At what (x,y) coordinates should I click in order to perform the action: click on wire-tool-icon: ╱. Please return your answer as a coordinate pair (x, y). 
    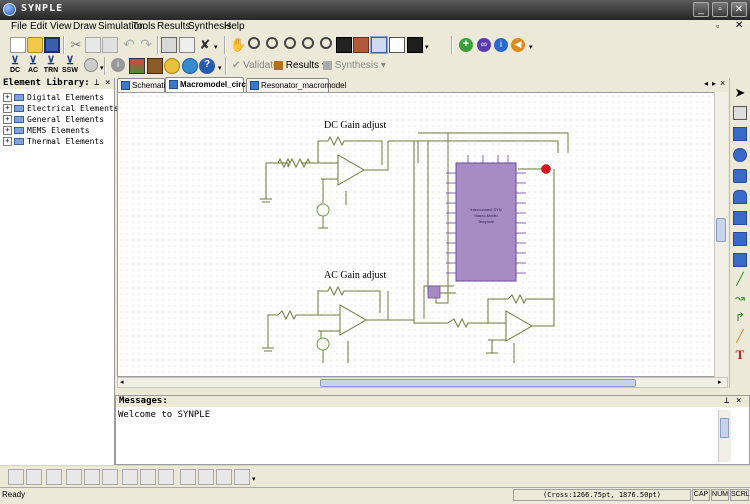
    Looking at the image, I should click on (740, 337).